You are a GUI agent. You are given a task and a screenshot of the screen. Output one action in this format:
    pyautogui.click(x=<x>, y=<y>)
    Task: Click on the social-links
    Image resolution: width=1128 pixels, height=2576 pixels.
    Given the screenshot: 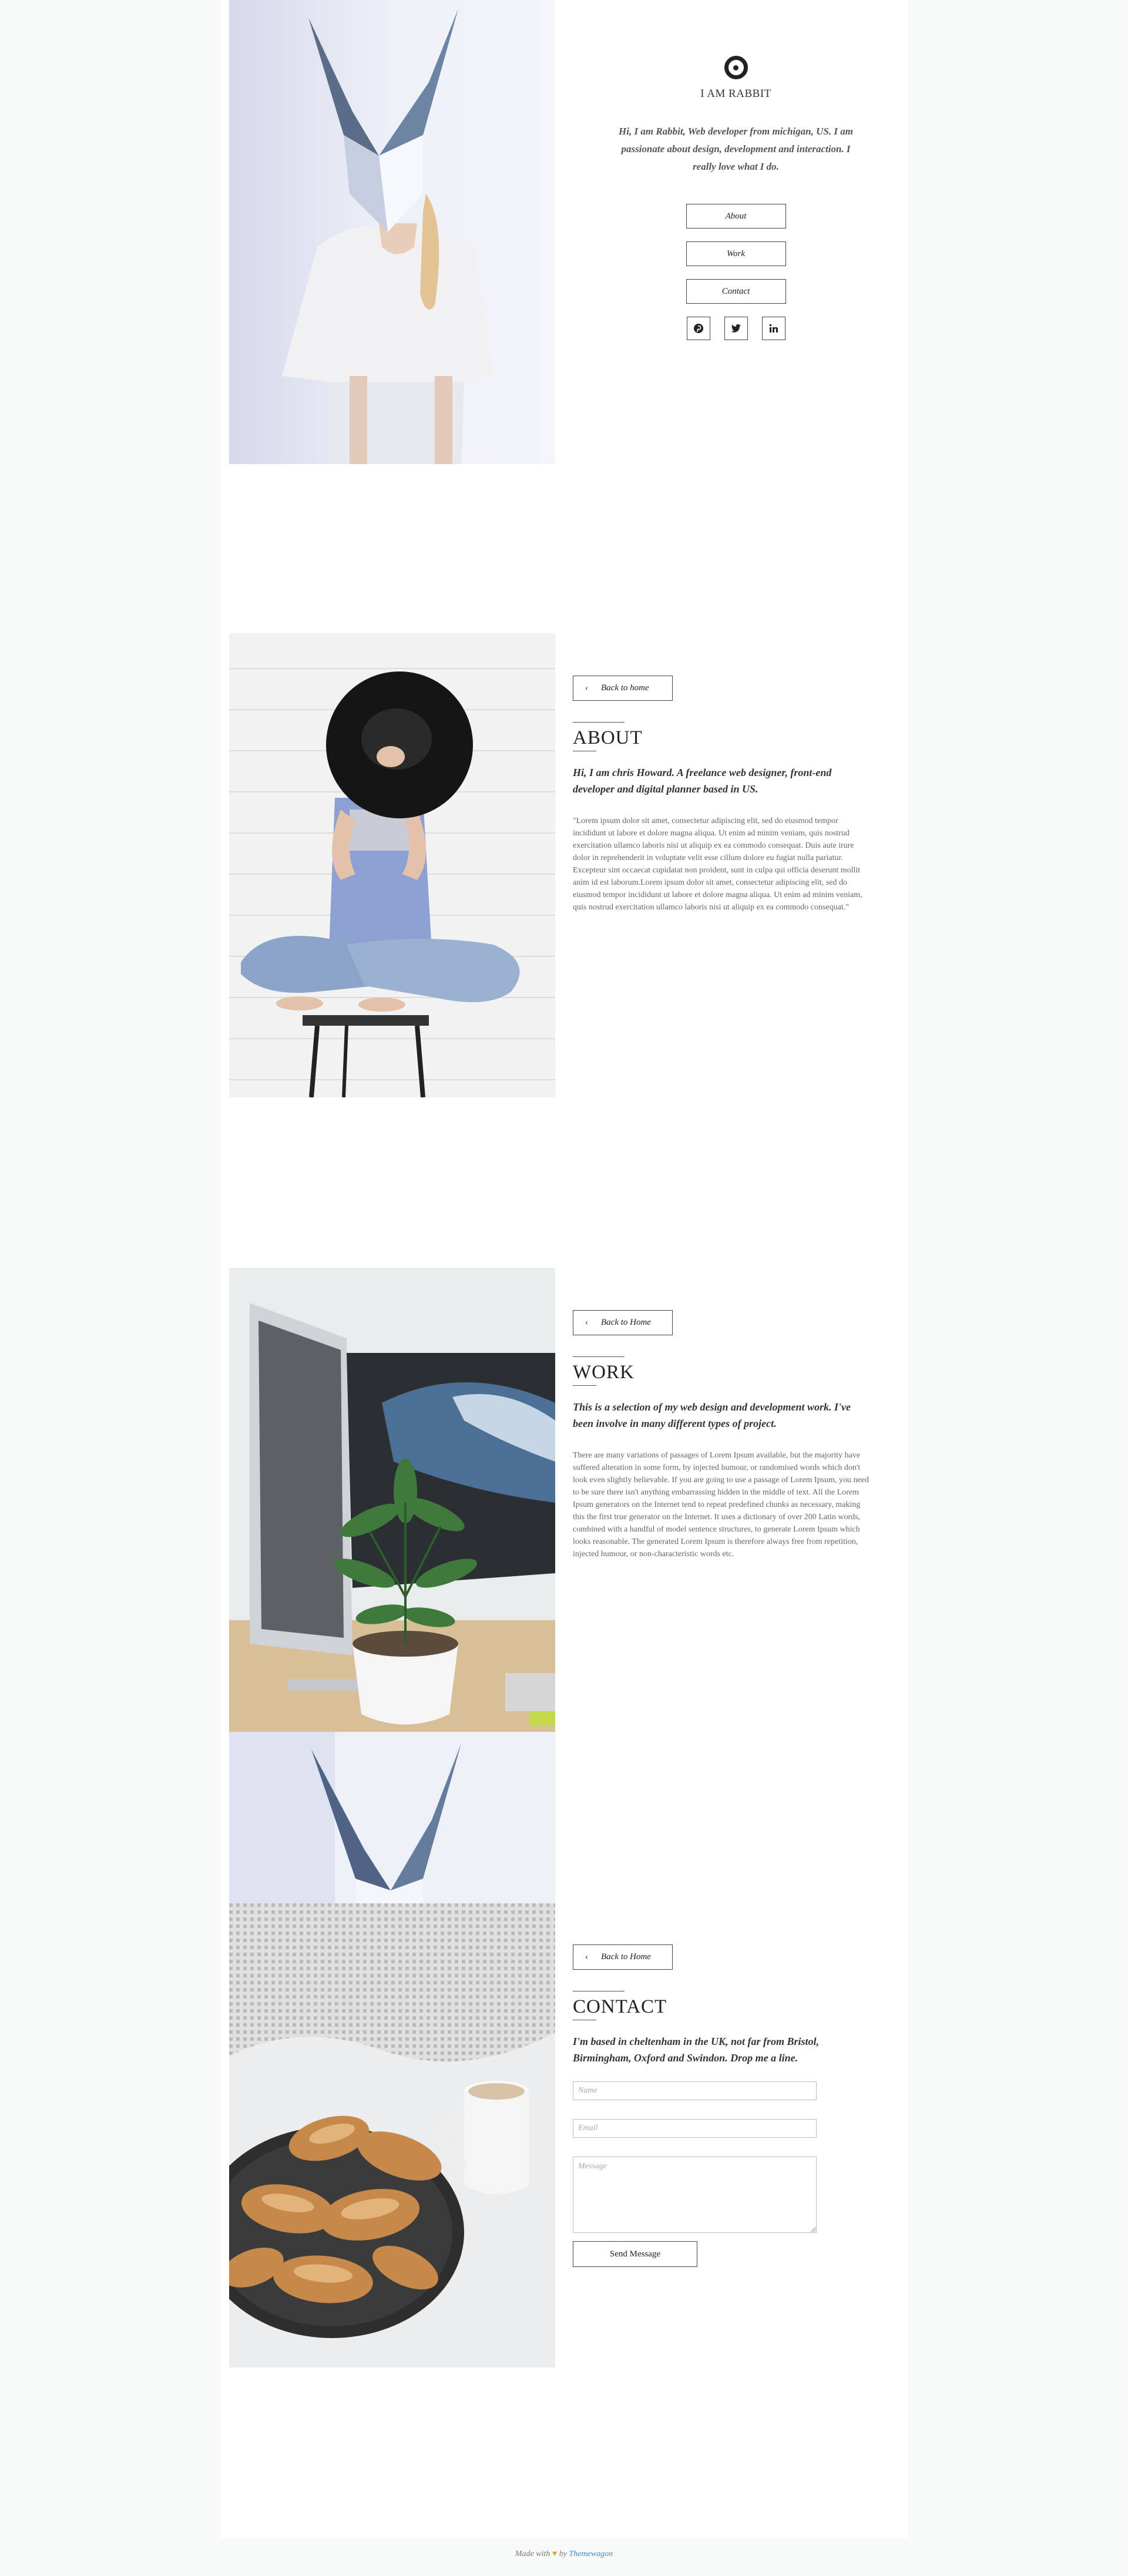 What is the action you would take?
    pyautogui.click(x=736, y=328)
    